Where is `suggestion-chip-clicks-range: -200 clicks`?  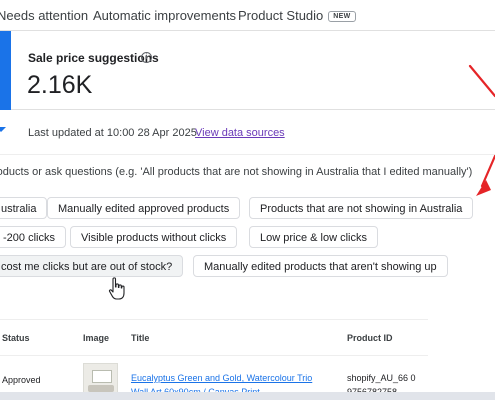
suggestion-chip-clicks-range: -200 clicks is located at coordinates (33, 237).